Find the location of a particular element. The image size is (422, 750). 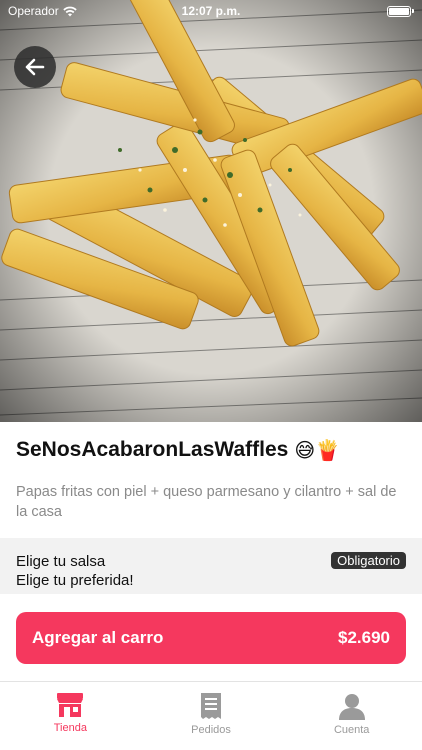

add-to-cart-button: Agregar al carro $2.690 is located at coordinates (211, 638).